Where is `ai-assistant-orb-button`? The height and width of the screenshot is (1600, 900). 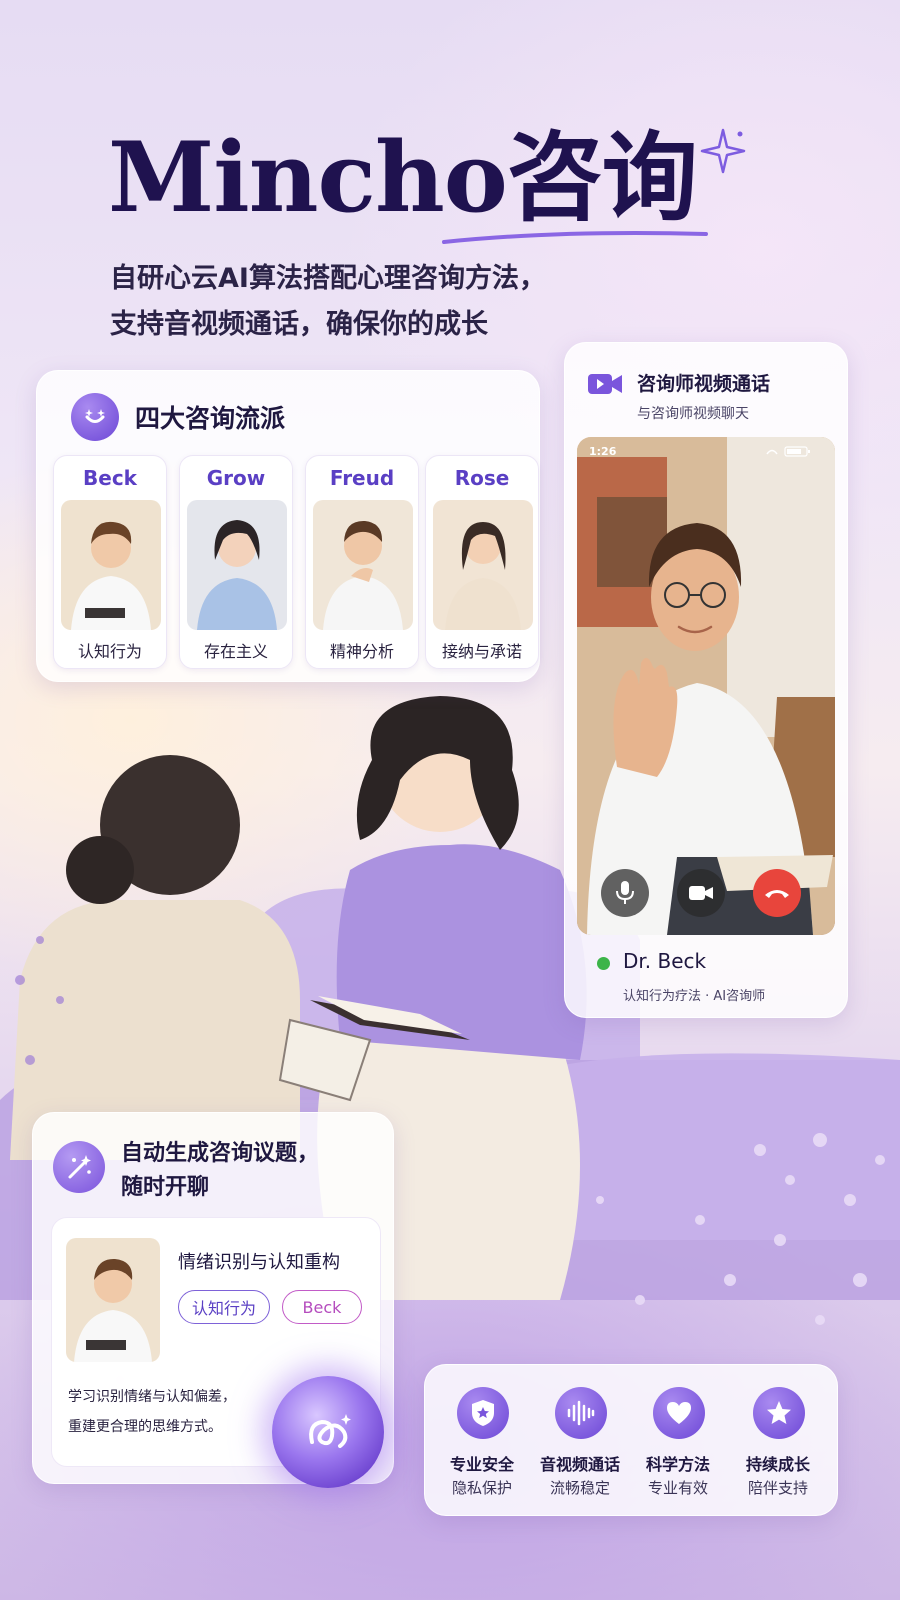 ai-assistant-orb-button is located at coordinates (328, 1432).